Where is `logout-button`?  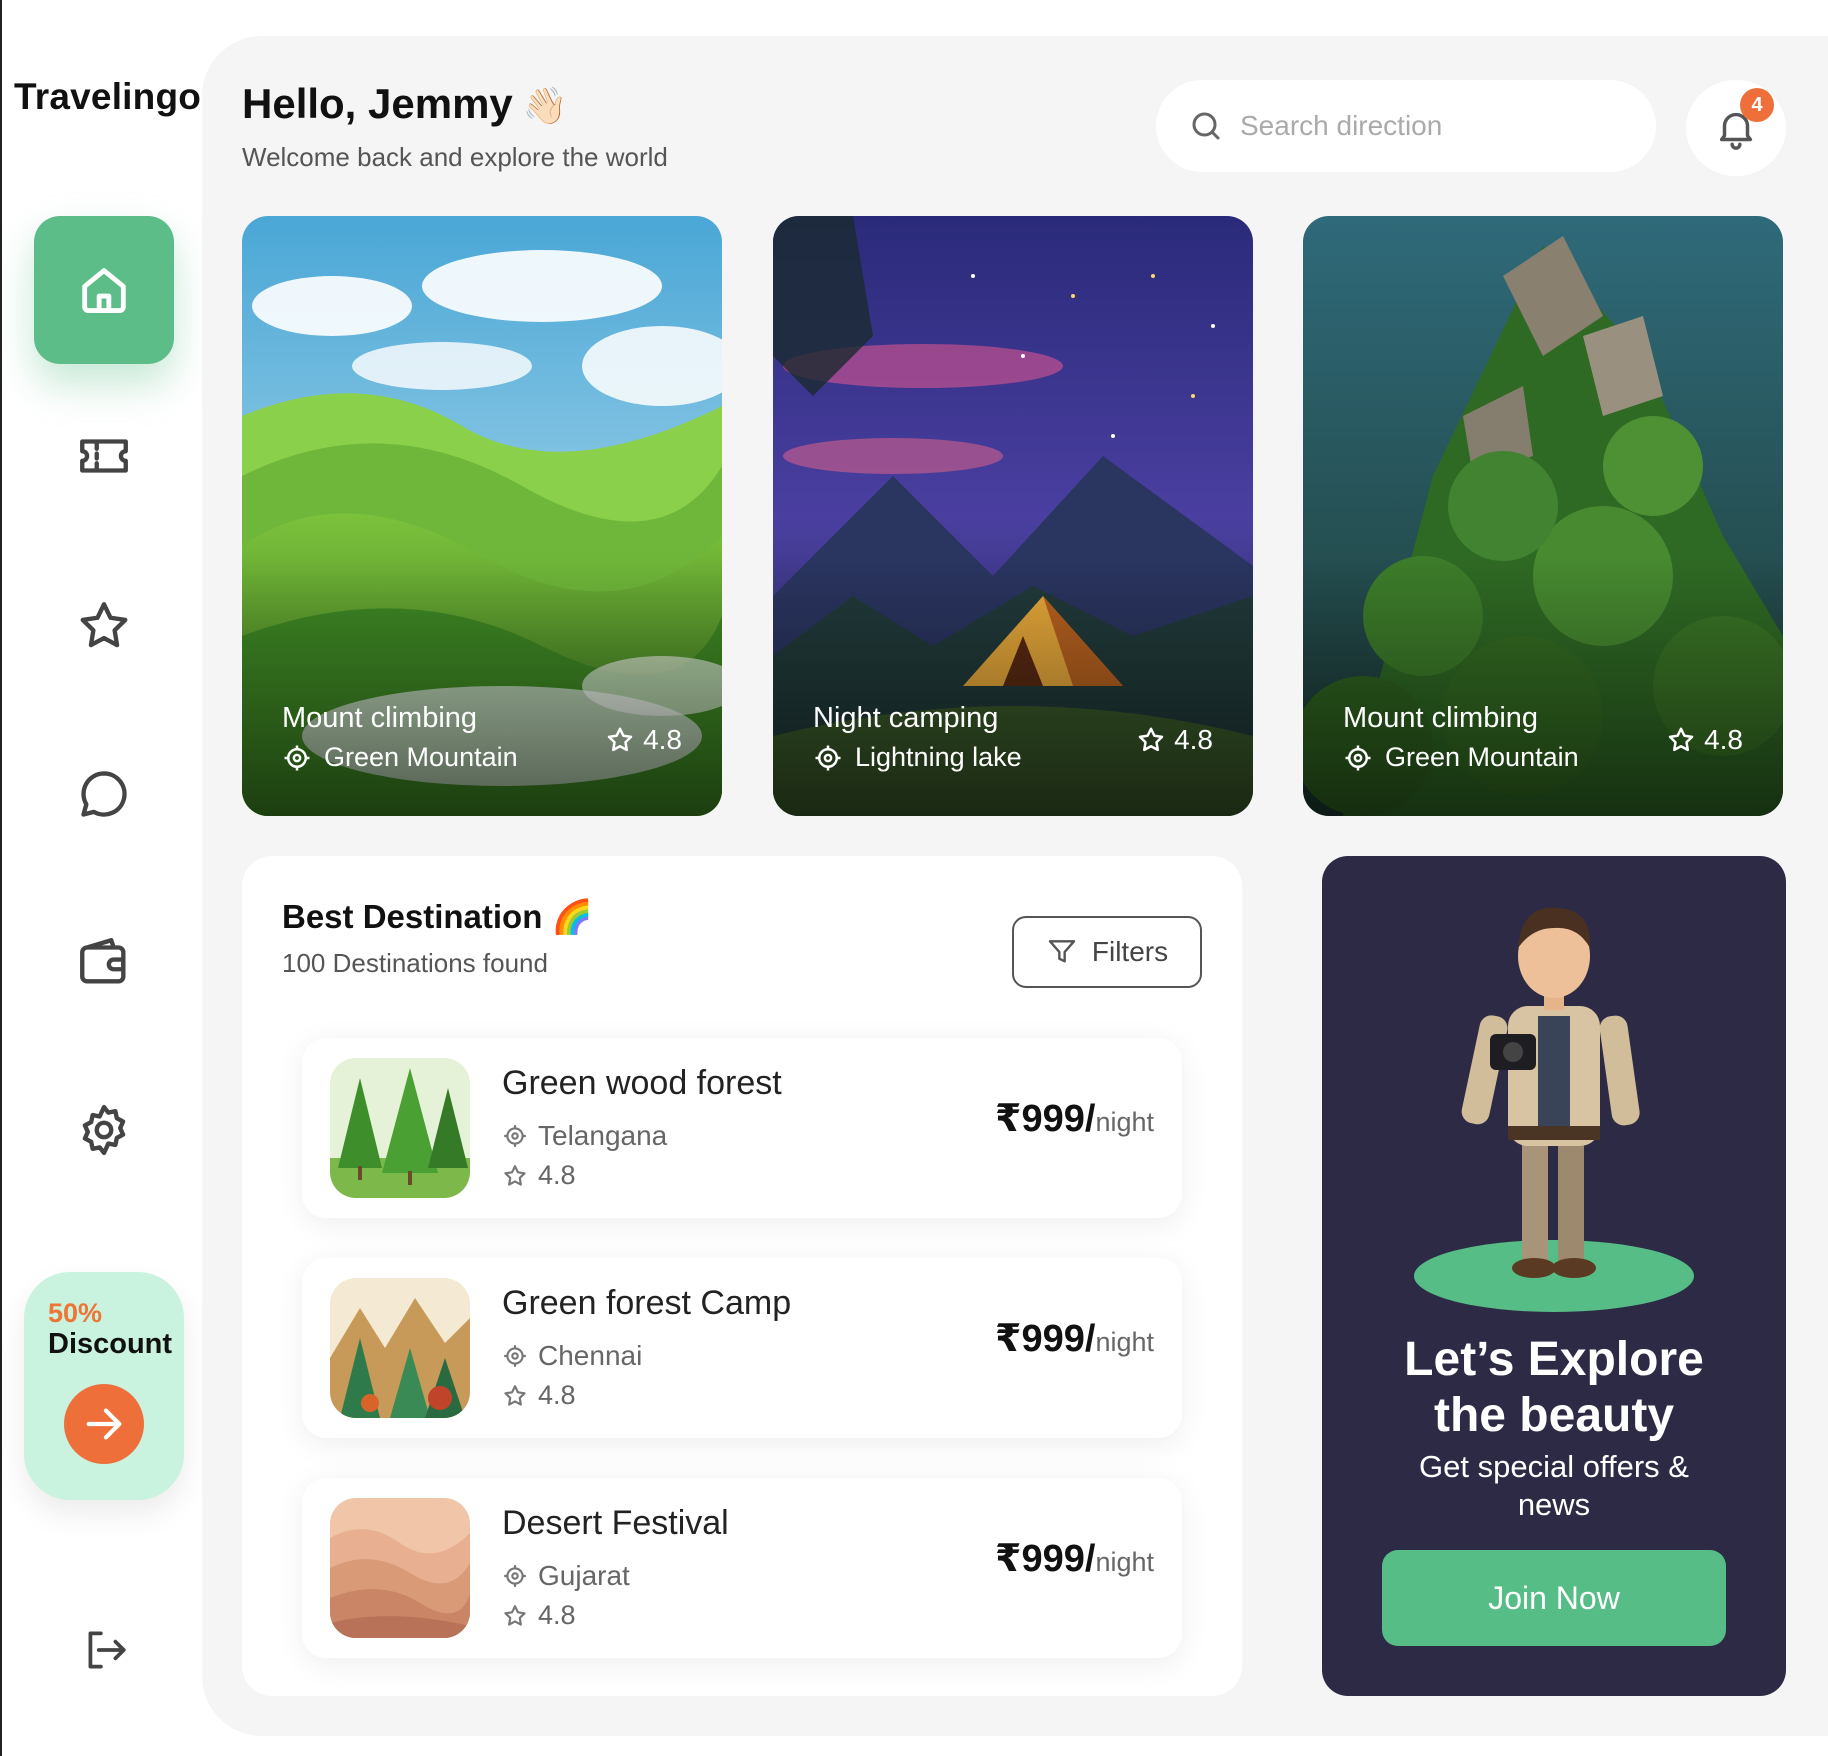
logout-button is located at coordinates (105, 1650).